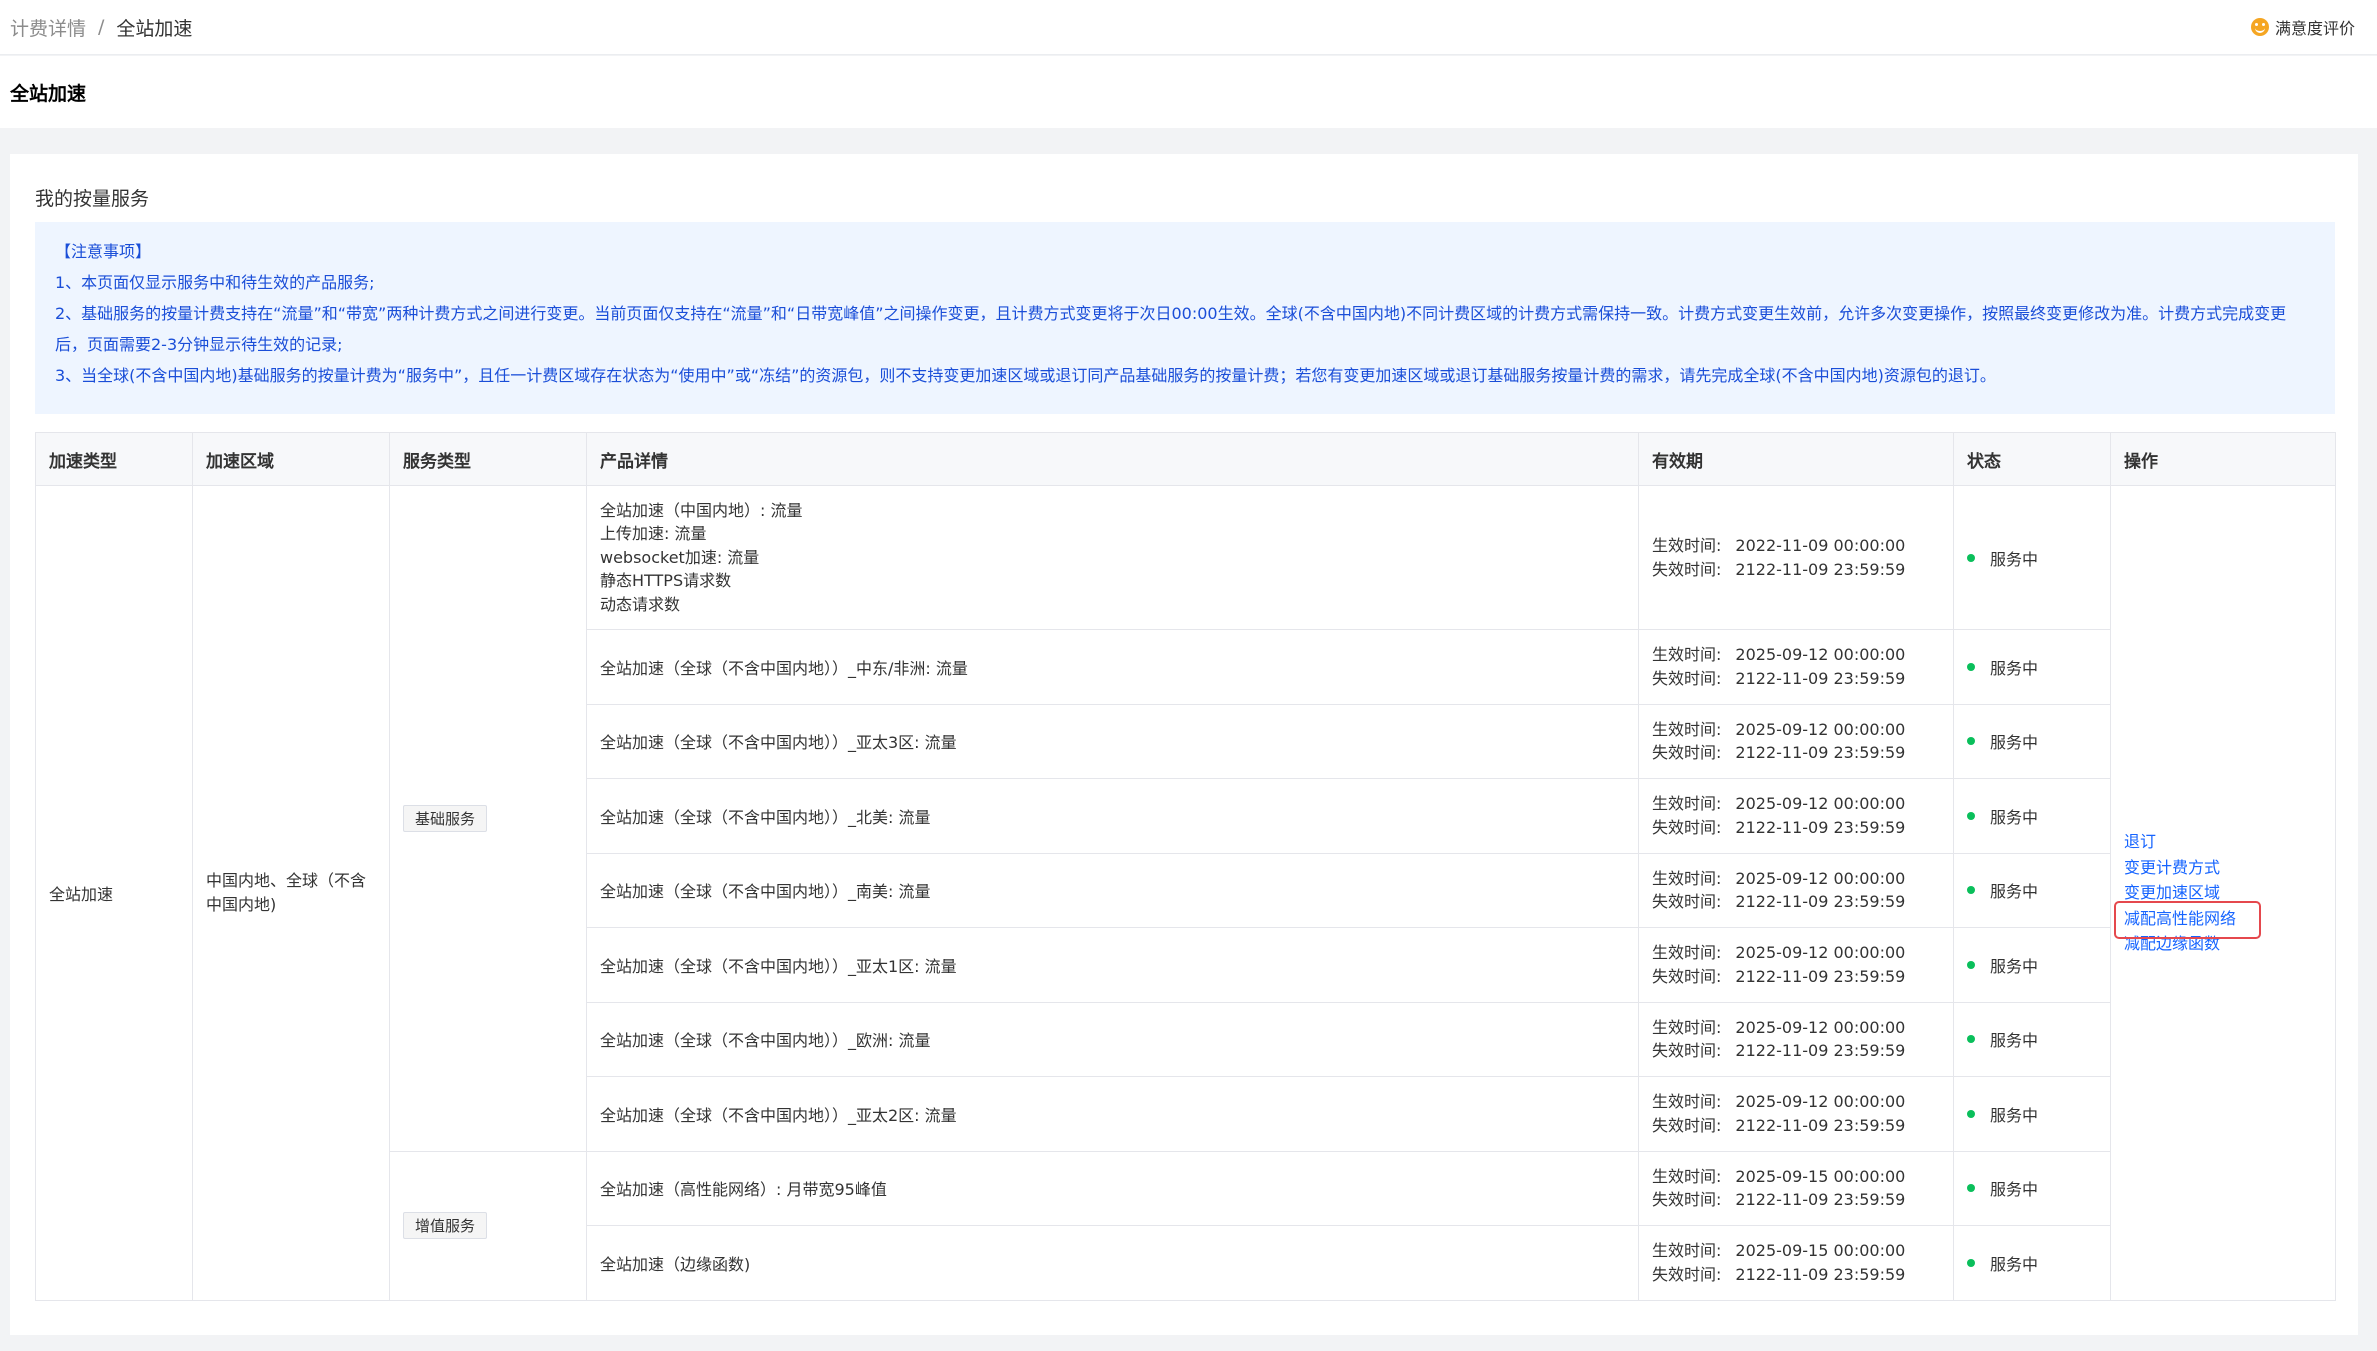 Image resolution: width=2377 pixels, height=1351 pixels. What do you see at coordinates (48, 93) in the screenshot?
I see `page-title: 全站加速` at bounding box center [48, 93].